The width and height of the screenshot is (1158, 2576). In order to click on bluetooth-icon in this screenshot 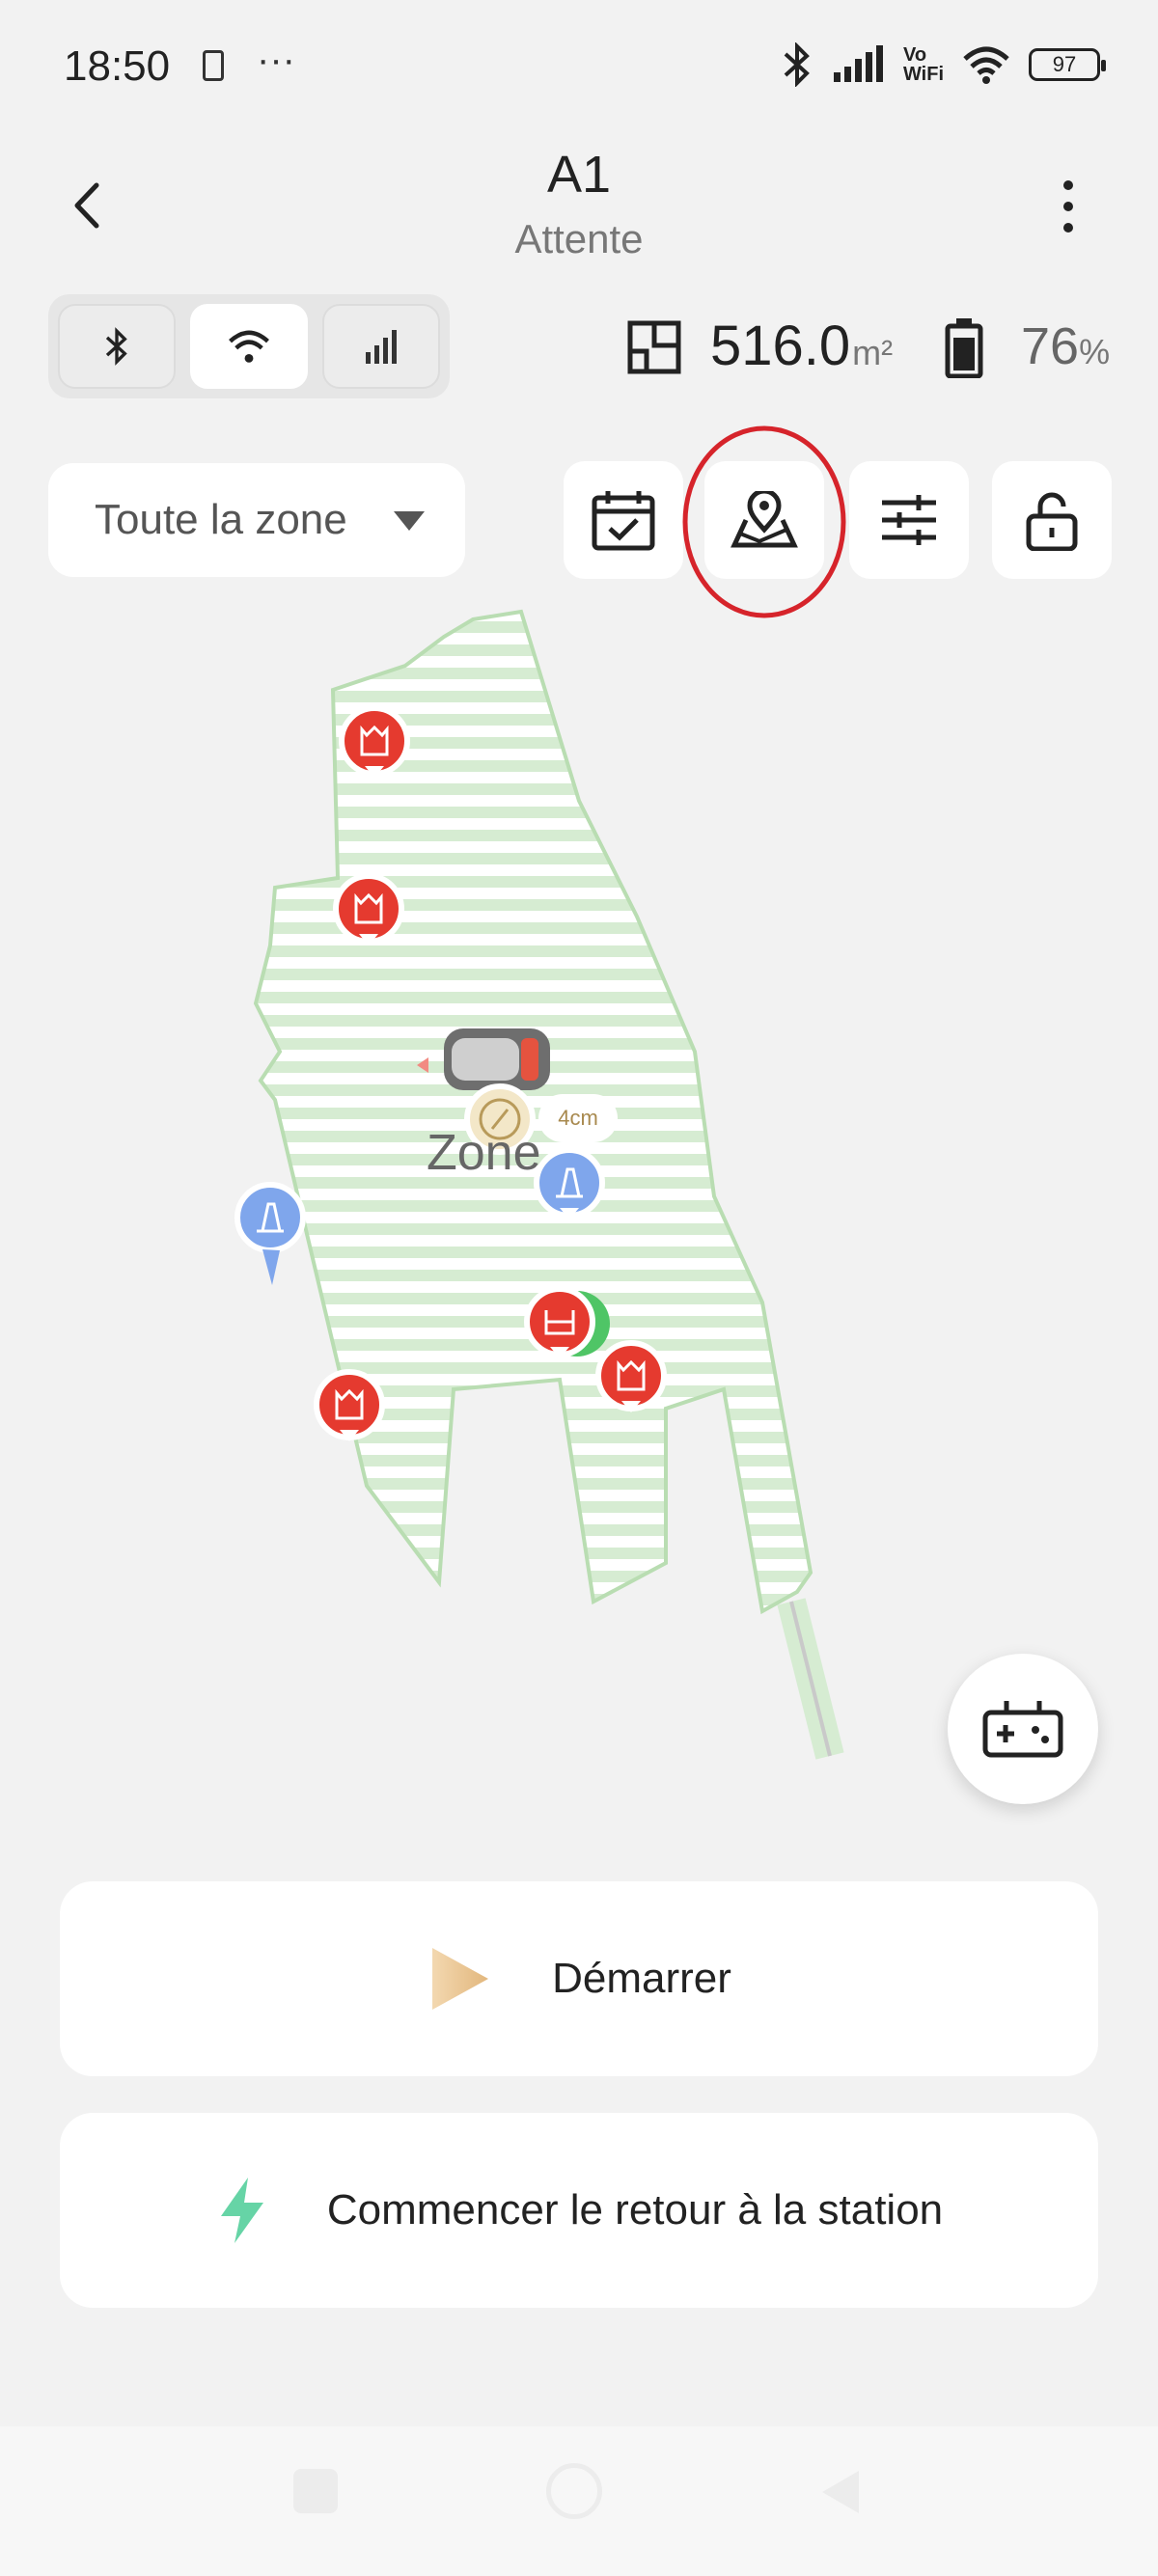, I will do `click(116, 346)`.